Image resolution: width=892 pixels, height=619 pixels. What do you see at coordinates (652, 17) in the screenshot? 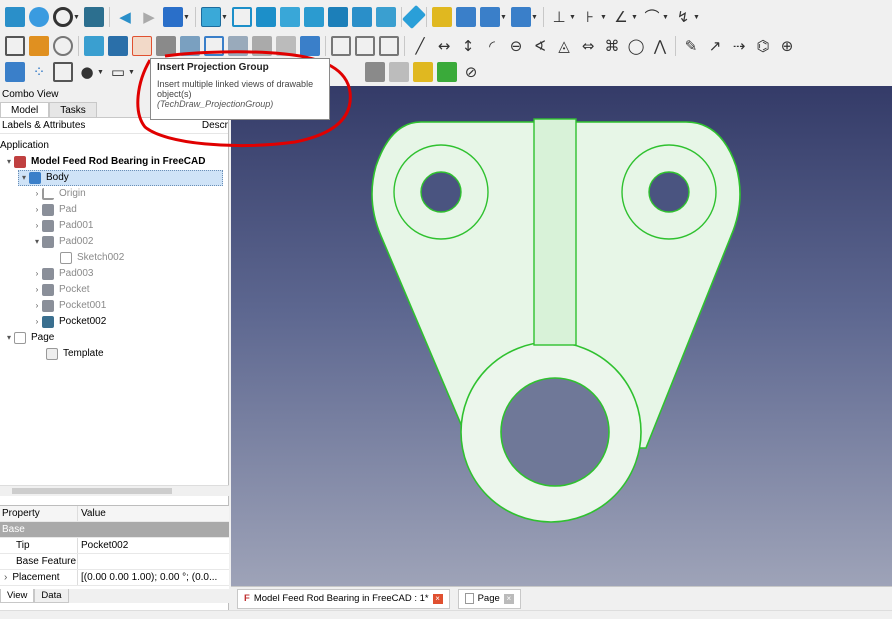
I see `arc-dimension-icon: ⌒` at bounding box center [652, 17].